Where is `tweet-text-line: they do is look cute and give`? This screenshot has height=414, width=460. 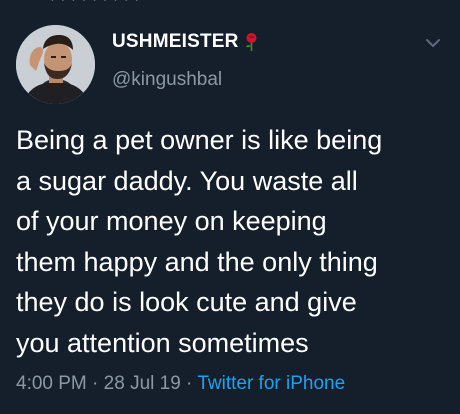 tweet-text-line: they do is look cute and give is located at coordinates (186, 302).